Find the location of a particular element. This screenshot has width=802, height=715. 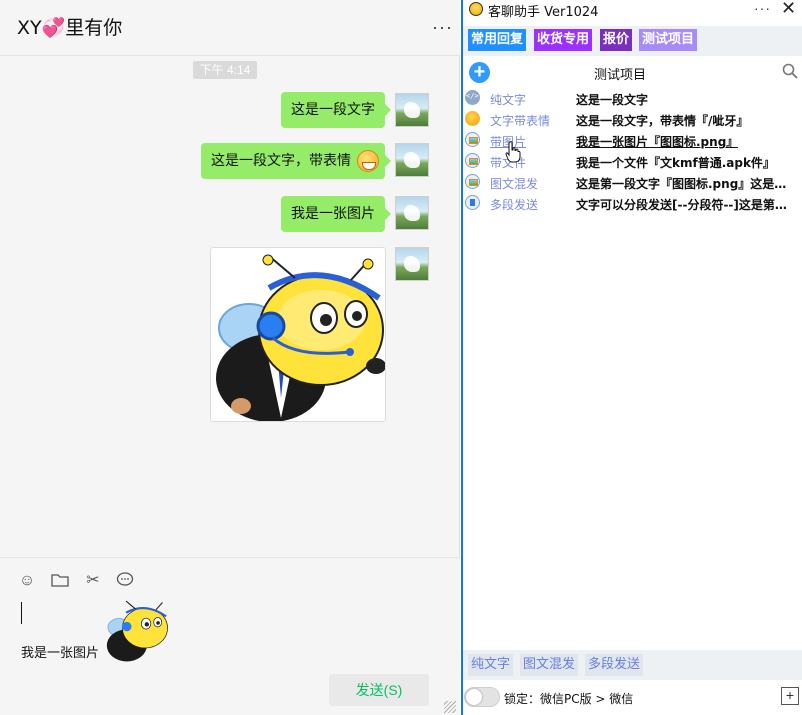

panel-title: 客聊助手 Ver1024 is located at coordinates (543, 12).